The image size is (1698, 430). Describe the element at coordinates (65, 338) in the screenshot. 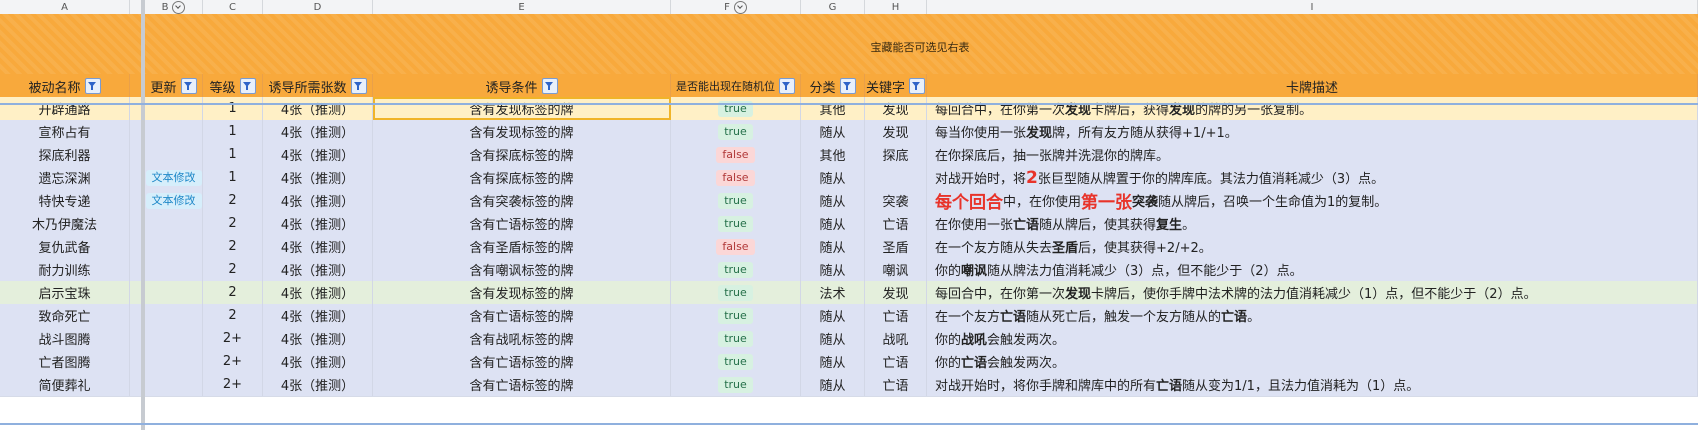

I see `cell-name: 战斗图腾` at that location.